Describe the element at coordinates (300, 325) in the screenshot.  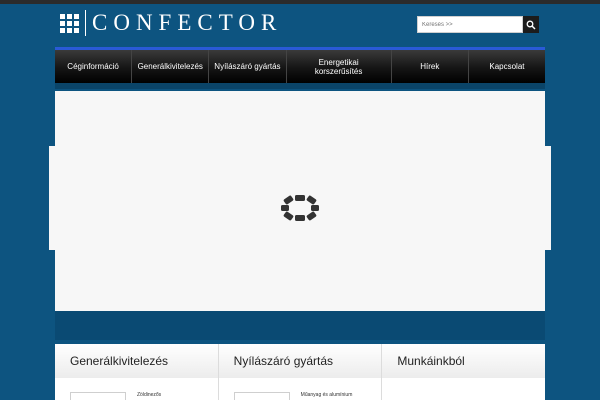
I see `content-band` at that location.